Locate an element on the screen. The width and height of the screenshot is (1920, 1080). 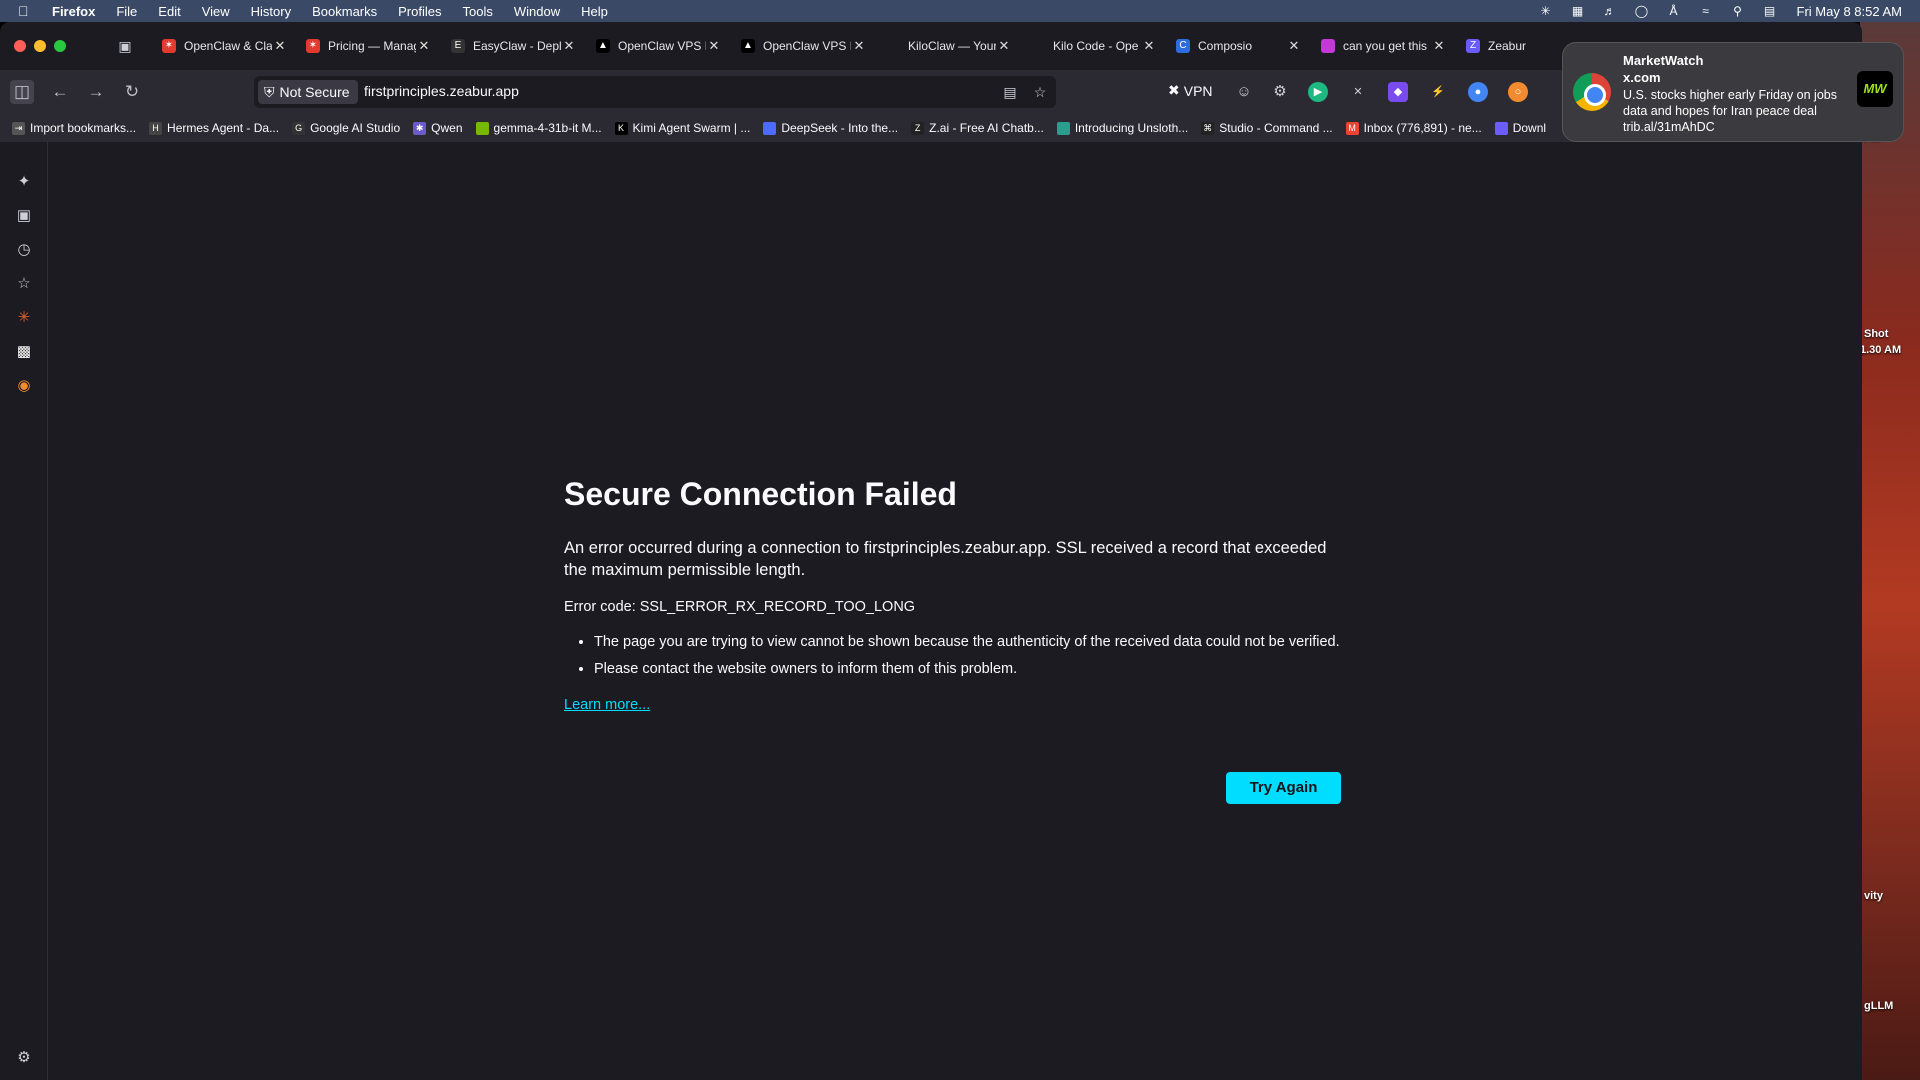
tab: Z Zeabur is located at coordinates (1513, 46).